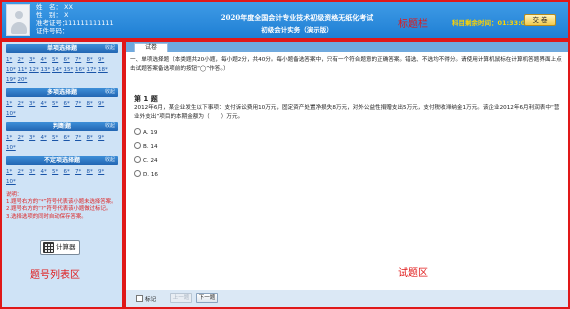  I want to click on navigation-bar: 标记 上一题 下一题, so click(347, 298).